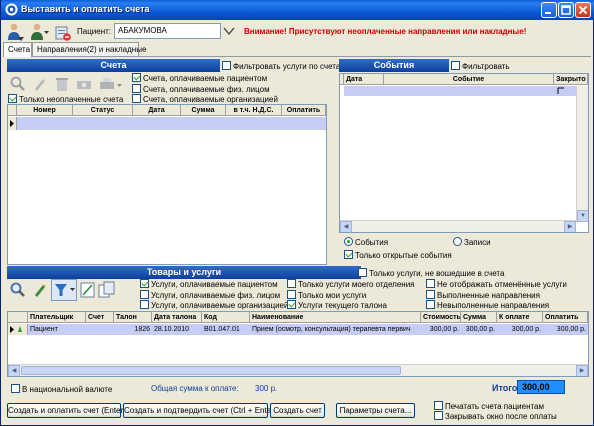  I want to click on tab-accounts: Счета, so click(17, 49).